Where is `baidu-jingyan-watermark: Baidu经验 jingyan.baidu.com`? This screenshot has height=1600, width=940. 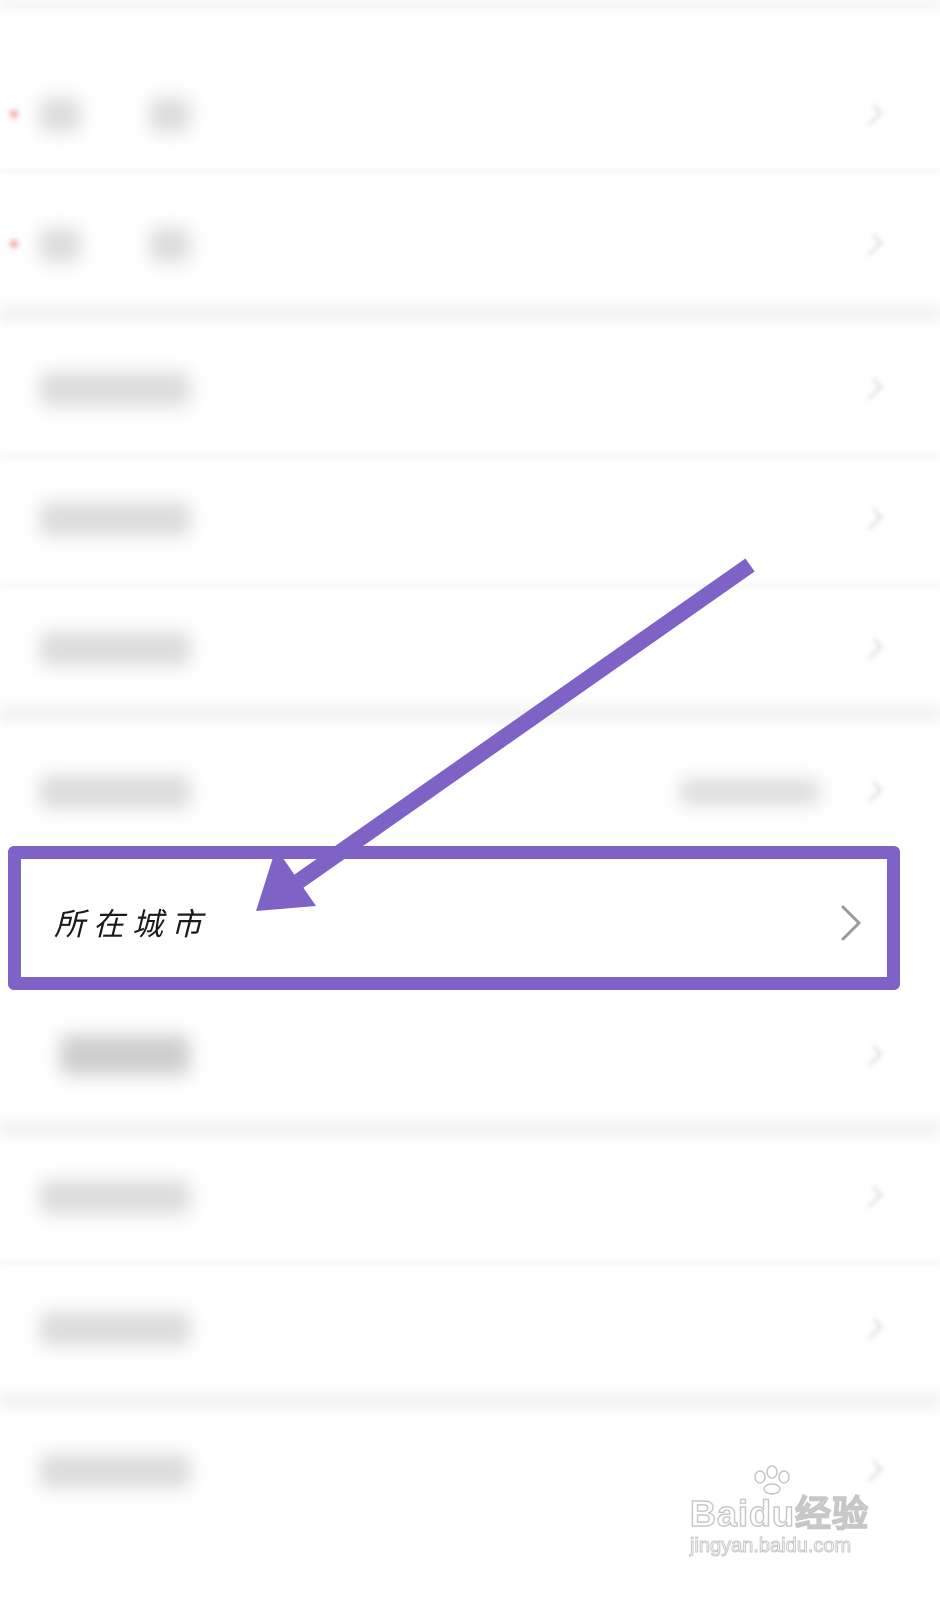 baidu-jingyan-watermark: Baidu经验 jingyan.baidu.com is located at coordinates (784, 1520).